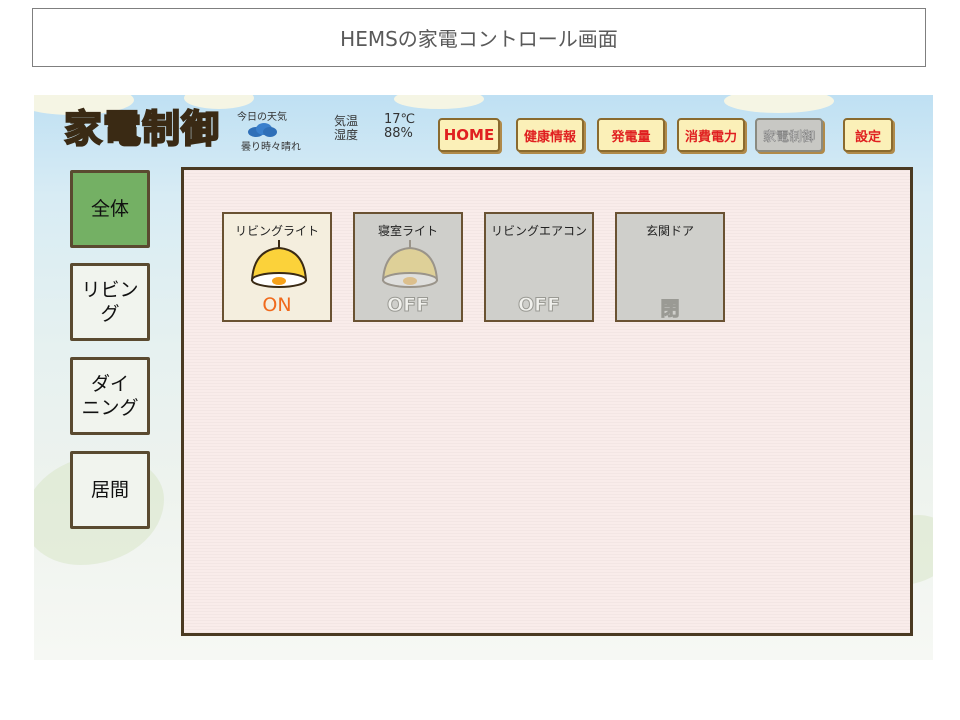 The width and height of the screenshot is (960, 720). What do you see at coordinates (400, 119) in the screenshot?
I see `temperature-value: 17℃` at bounding box center [400, 119].